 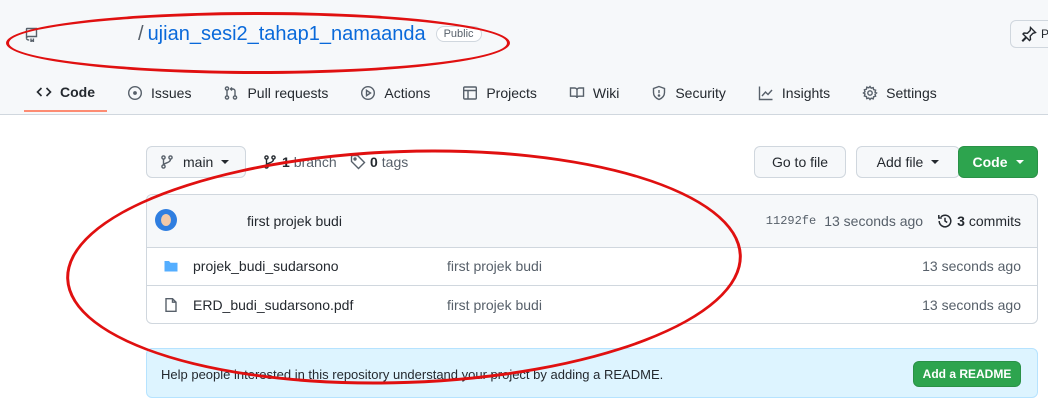 What do you see at coordinates (166, 220) in the screenshot?
I see `avatar` at bounding box center [166, 220].